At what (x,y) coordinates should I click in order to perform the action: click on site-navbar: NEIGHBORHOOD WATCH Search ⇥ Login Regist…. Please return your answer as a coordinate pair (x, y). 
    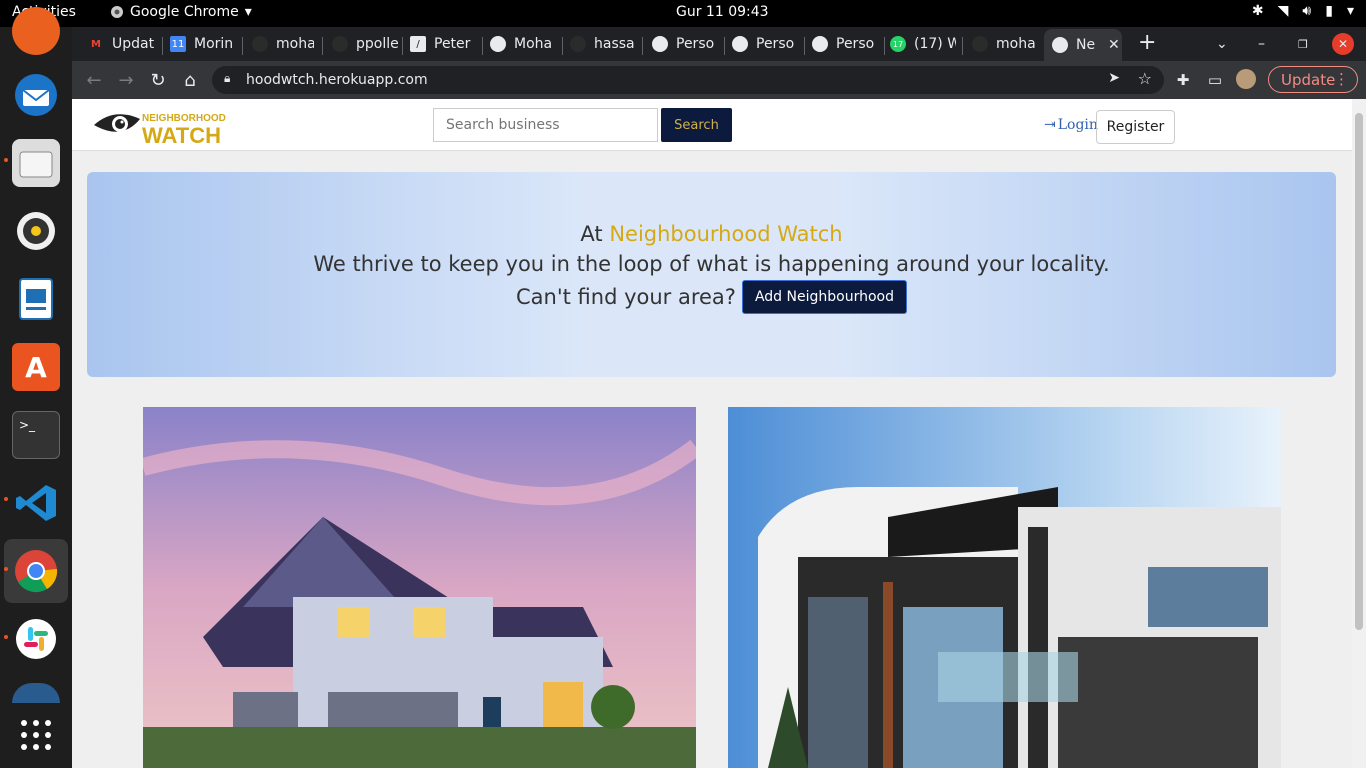
    Looking at the image, I should click on (712, 125).